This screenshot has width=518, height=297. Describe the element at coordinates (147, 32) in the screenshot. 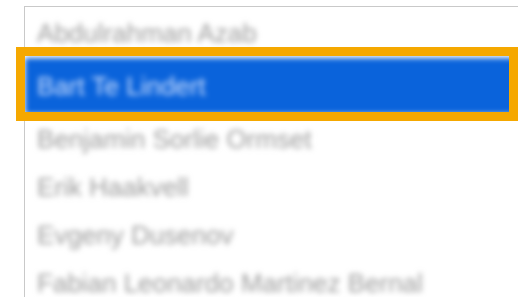

I see `option-label: Abdulrahman Azab` at that location.